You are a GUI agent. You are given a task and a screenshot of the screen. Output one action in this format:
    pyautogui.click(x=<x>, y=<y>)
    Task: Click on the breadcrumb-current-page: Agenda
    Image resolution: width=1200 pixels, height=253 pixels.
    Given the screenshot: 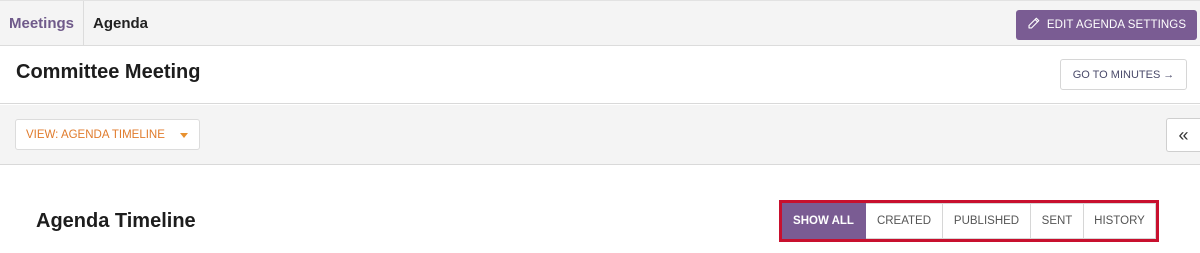 What is the action you would take?
    pyautogui.click(x=121, y=23)
    